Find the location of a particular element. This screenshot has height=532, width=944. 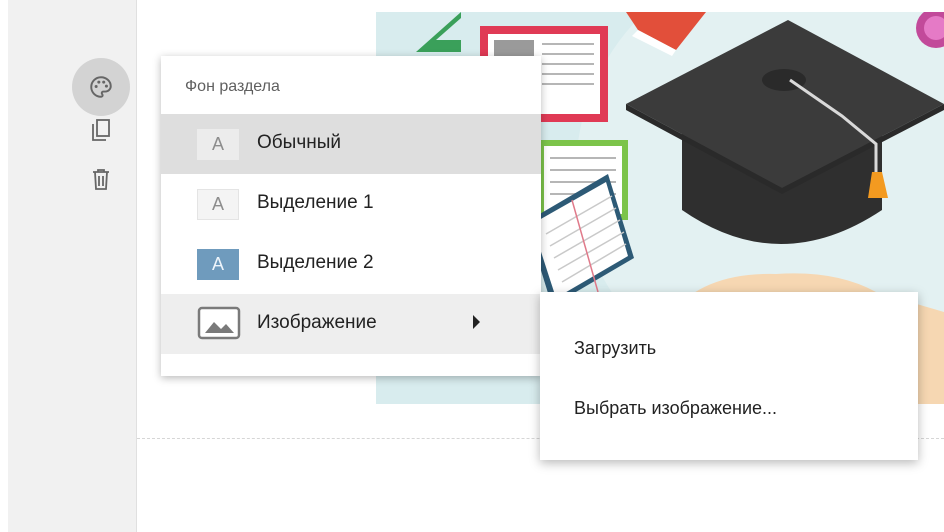

left-margin is located at coordinates (4, 266).